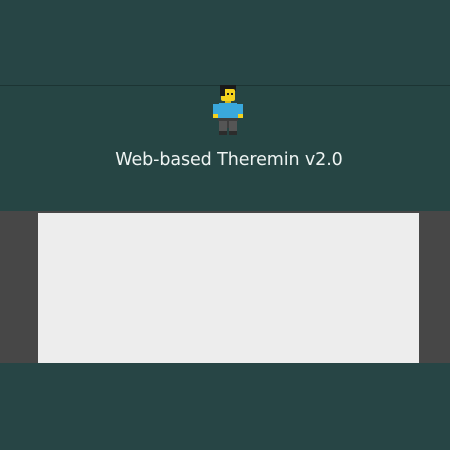 The image size is (450, 450). What do you see at coordinates (229, 160) in the screenshot?
I see `page-title: Web-based Theremin v2.0` at bounding box center [229, 160].